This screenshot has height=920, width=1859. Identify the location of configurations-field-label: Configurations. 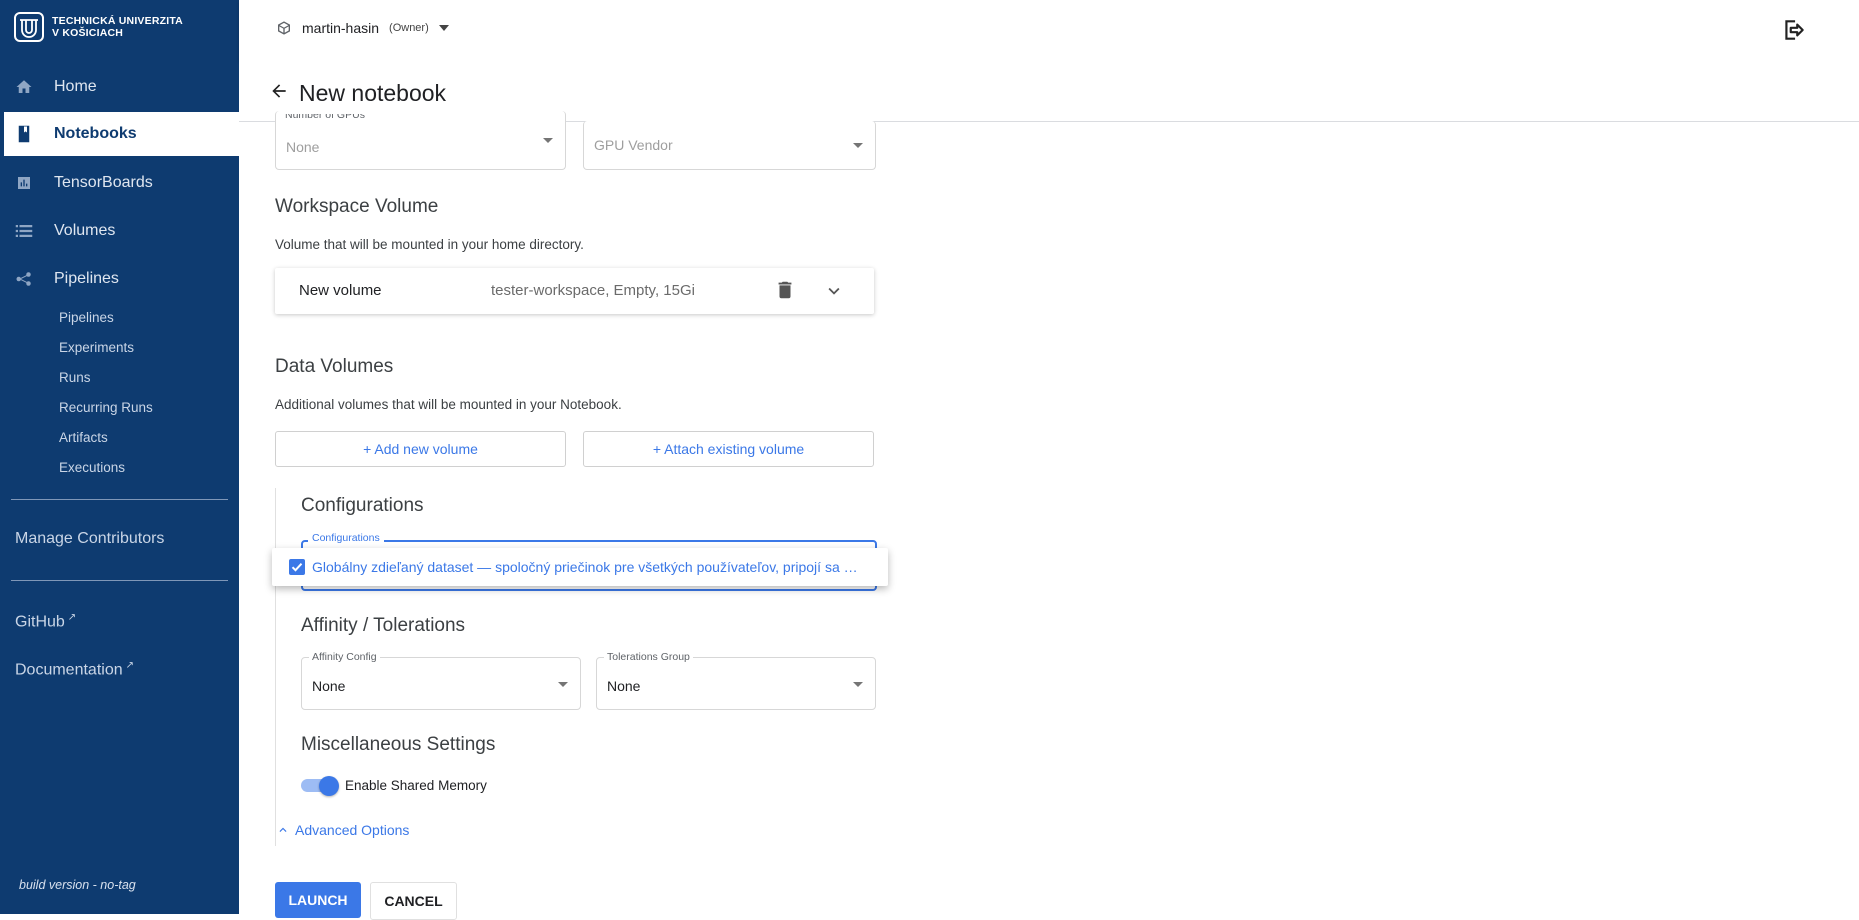
(346, 538).